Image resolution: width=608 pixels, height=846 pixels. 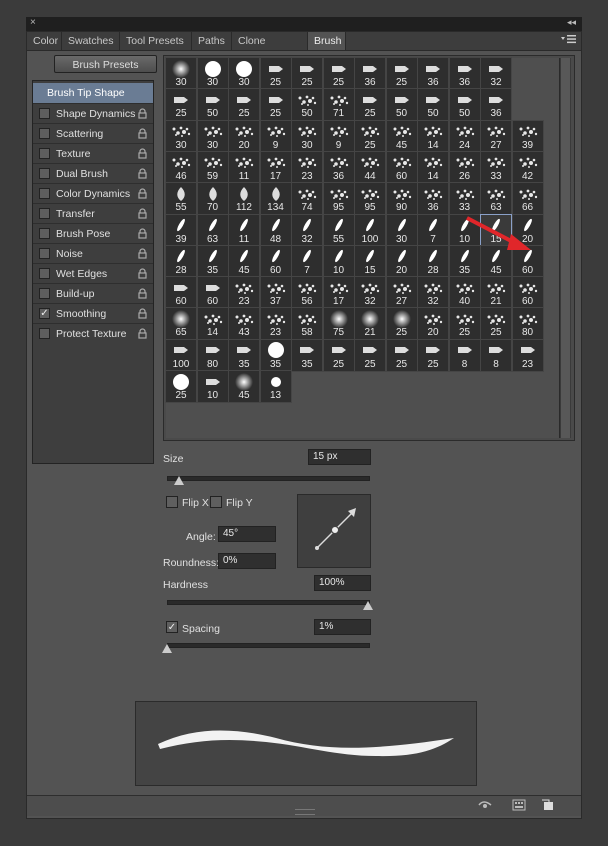 What do you see at coordinates (268, 645) in the screenshot?
I see `spacing-slider-track` at bounding box center [268, 645].